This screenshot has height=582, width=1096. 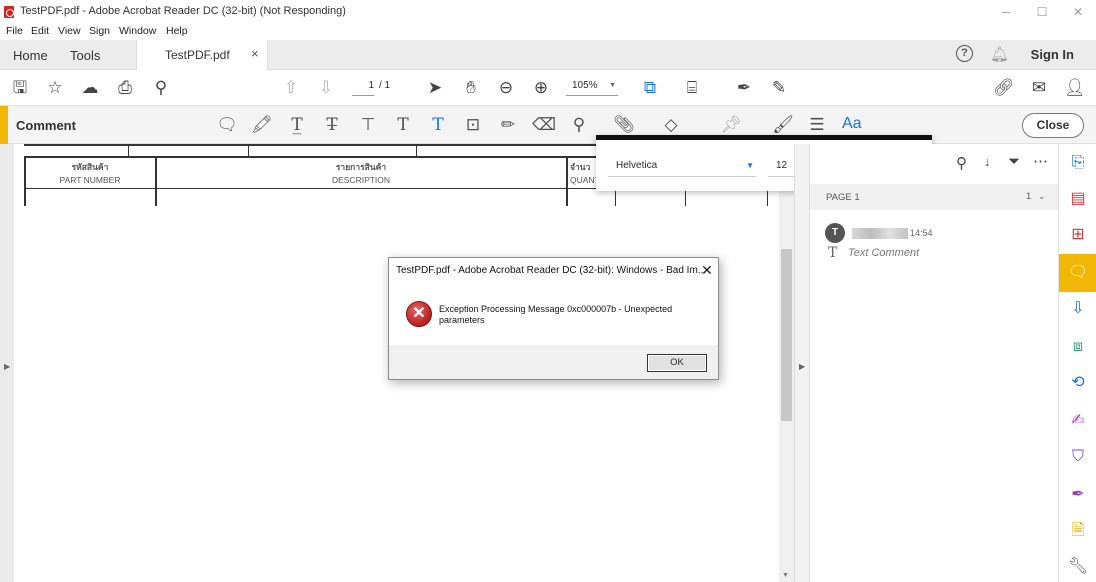 I want to click on send-for-comments-icon: 🗎︎, so click(x=1078, y=531).